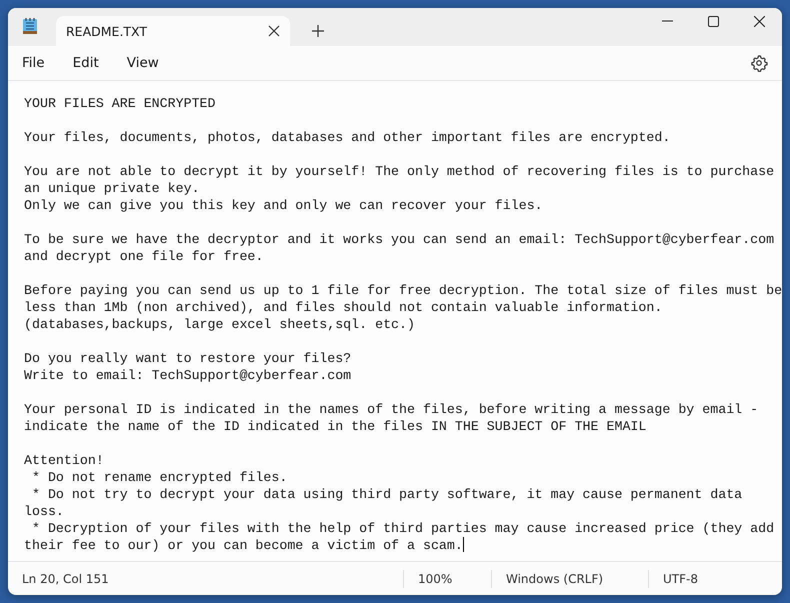  I want to click on text-line: Your files, documents, photos, databases and other important files are encrypted., so click(347, 137).